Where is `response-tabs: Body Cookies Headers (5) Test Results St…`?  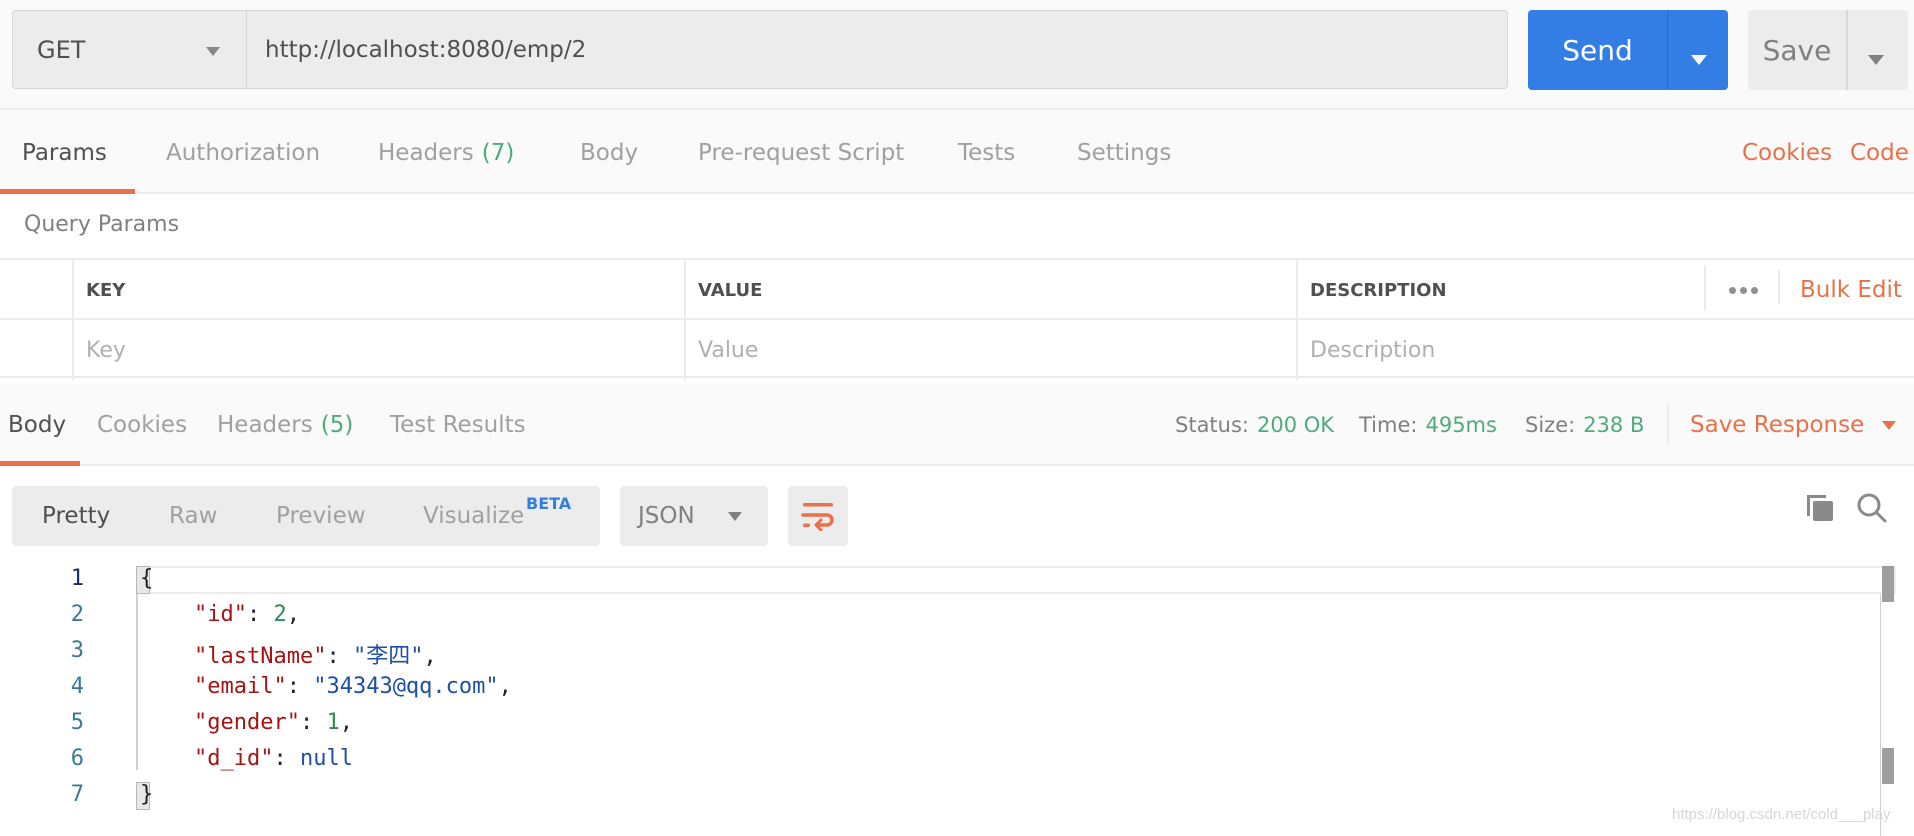 response-tabs: Body Cookies Headers (5) Test Results St… is located at coordinates (957, 425).